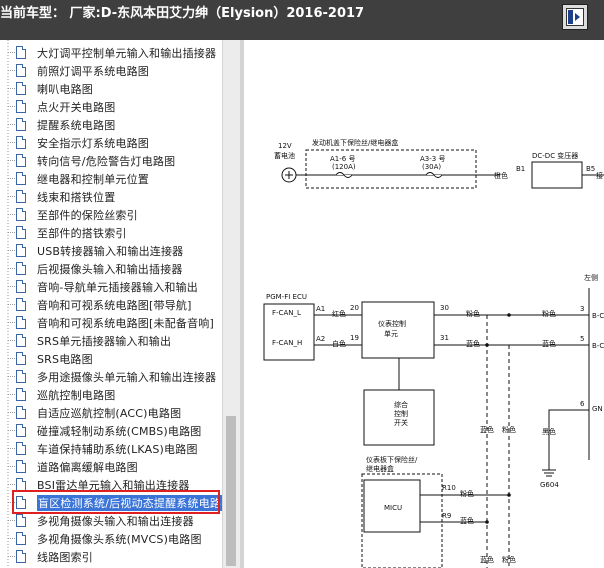  I want to click on tree-item: 音响和可视系统电路图[带导航], so click(111, 305).